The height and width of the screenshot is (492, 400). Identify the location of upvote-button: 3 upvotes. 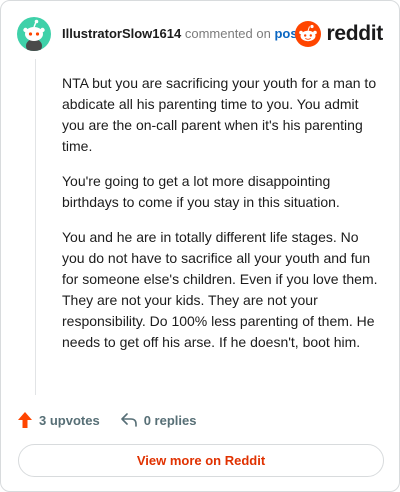
(58, 420).